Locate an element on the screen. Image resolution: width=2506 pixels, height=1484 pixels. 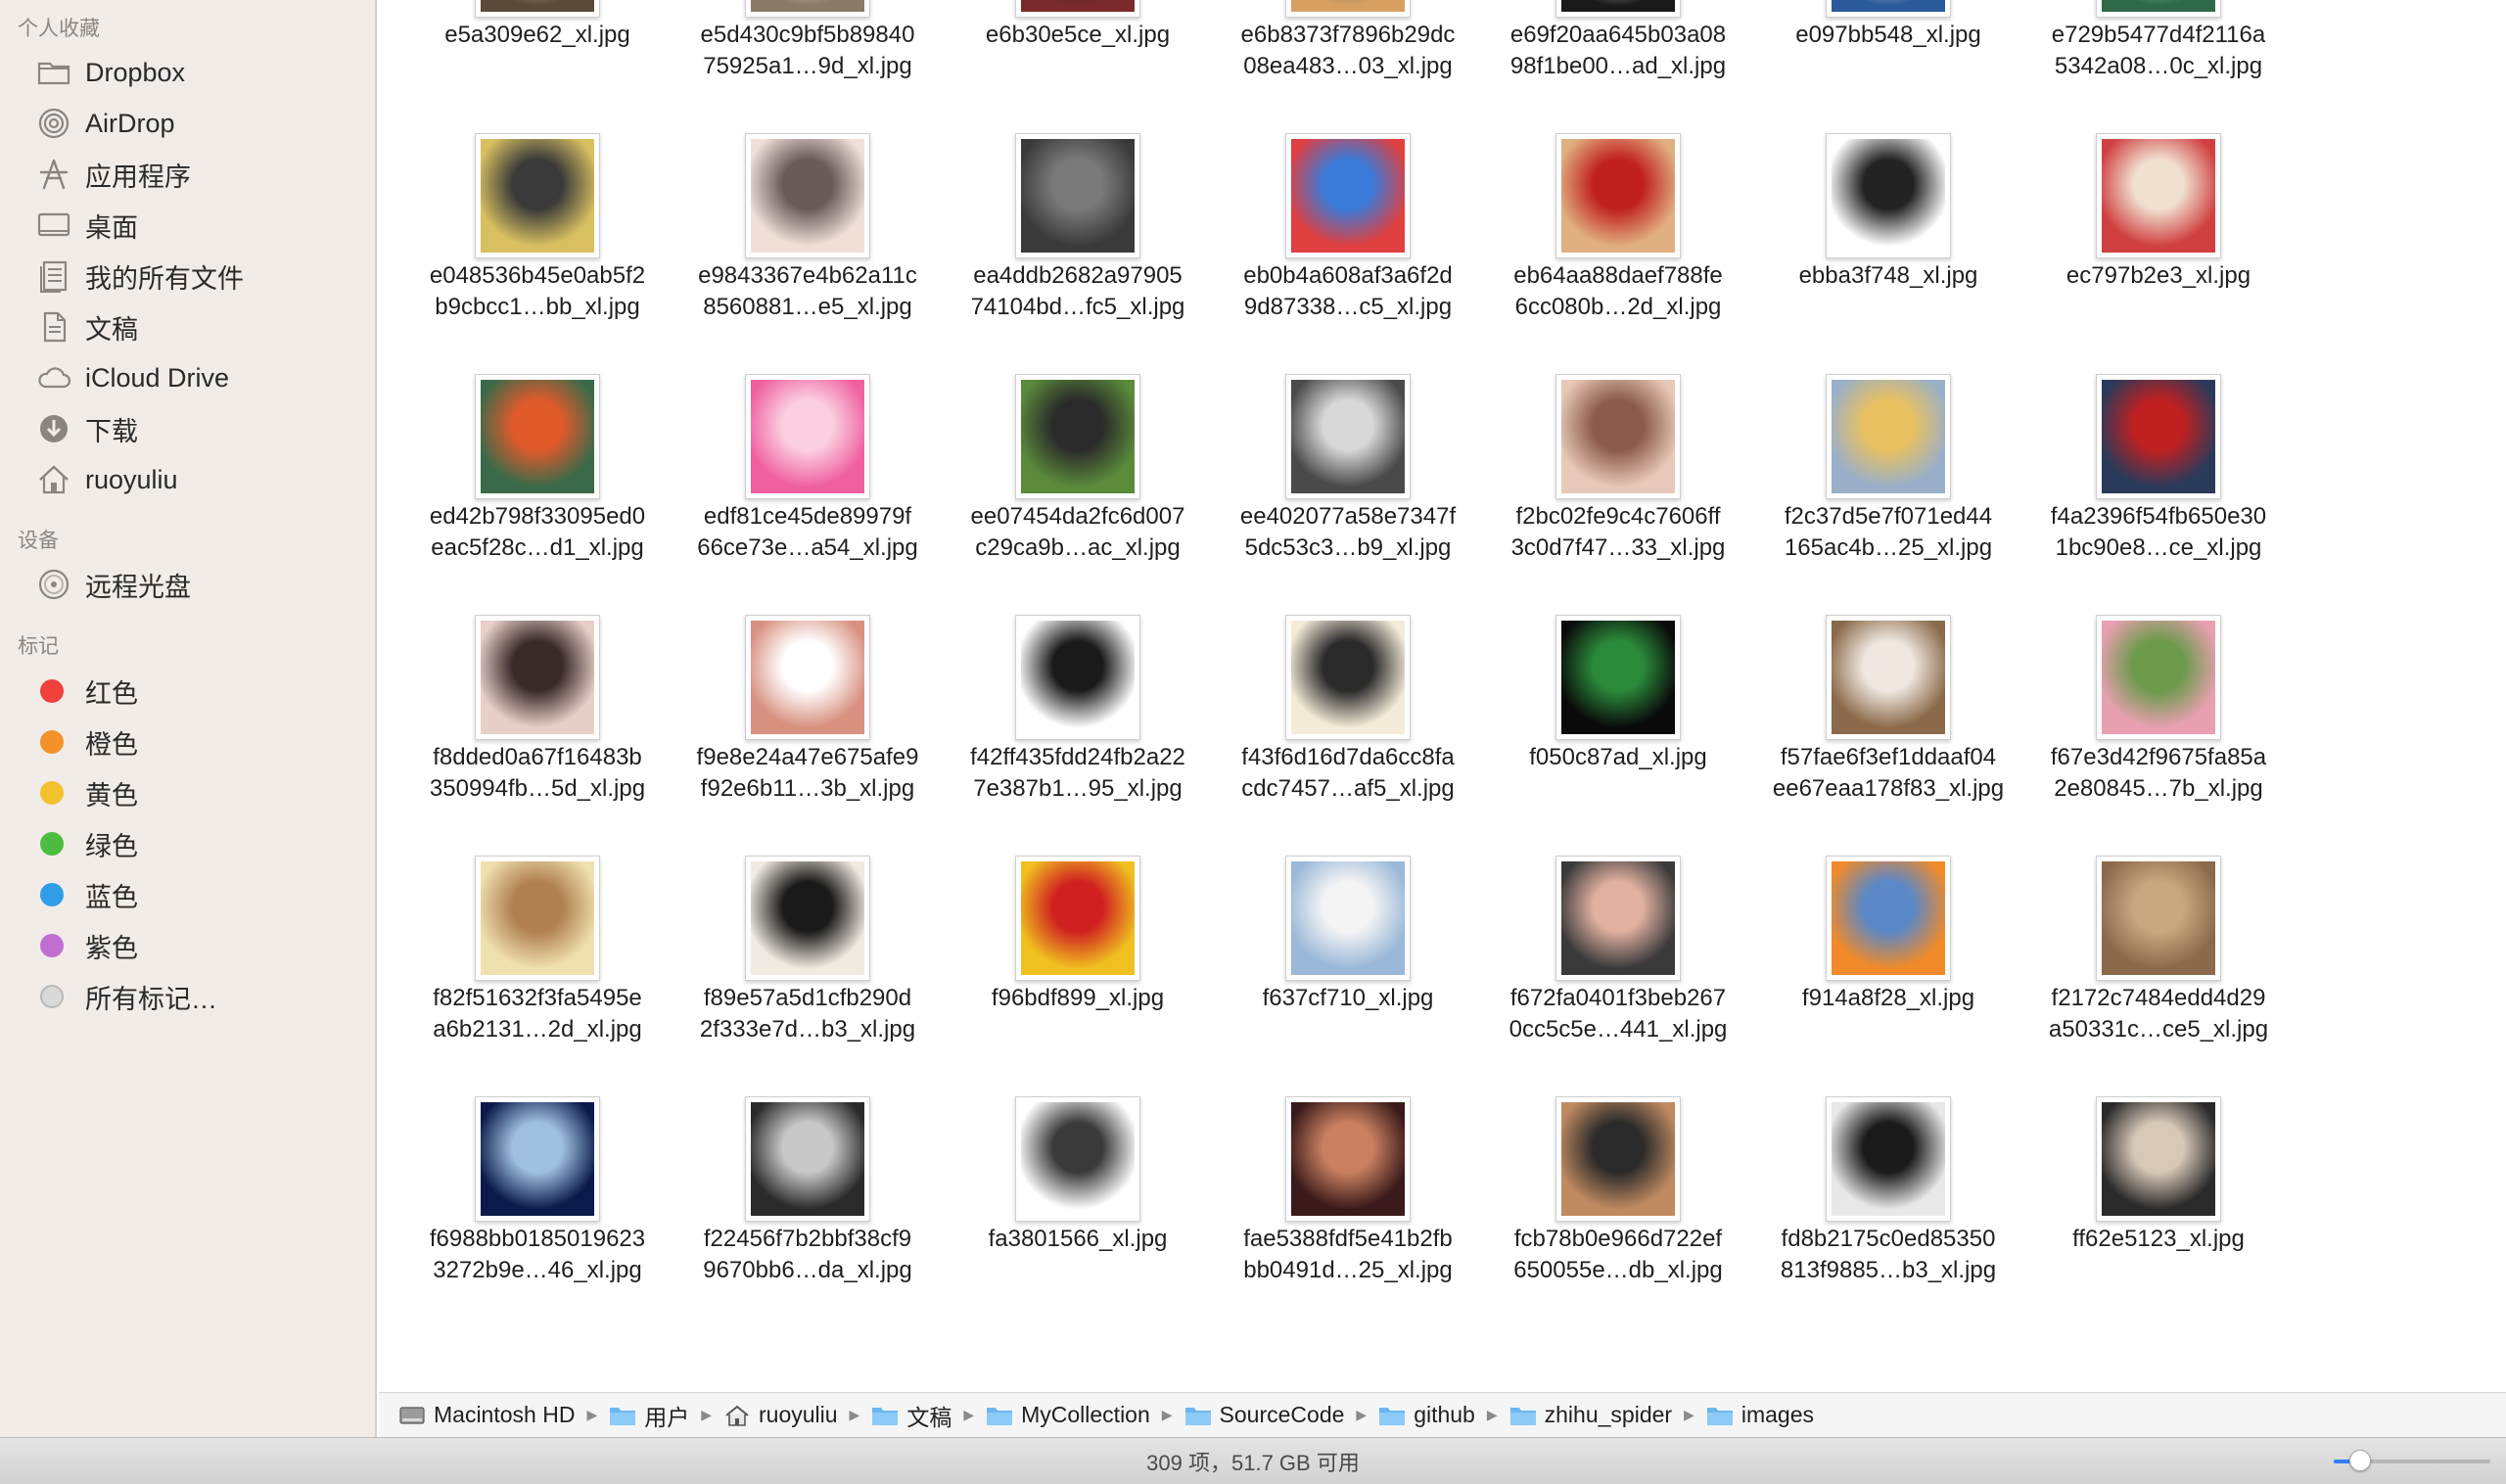
file-item: f4a2396f54fb650e30 1bc90e8…ce_xl.jpg is located at coordinates (2158, 494).